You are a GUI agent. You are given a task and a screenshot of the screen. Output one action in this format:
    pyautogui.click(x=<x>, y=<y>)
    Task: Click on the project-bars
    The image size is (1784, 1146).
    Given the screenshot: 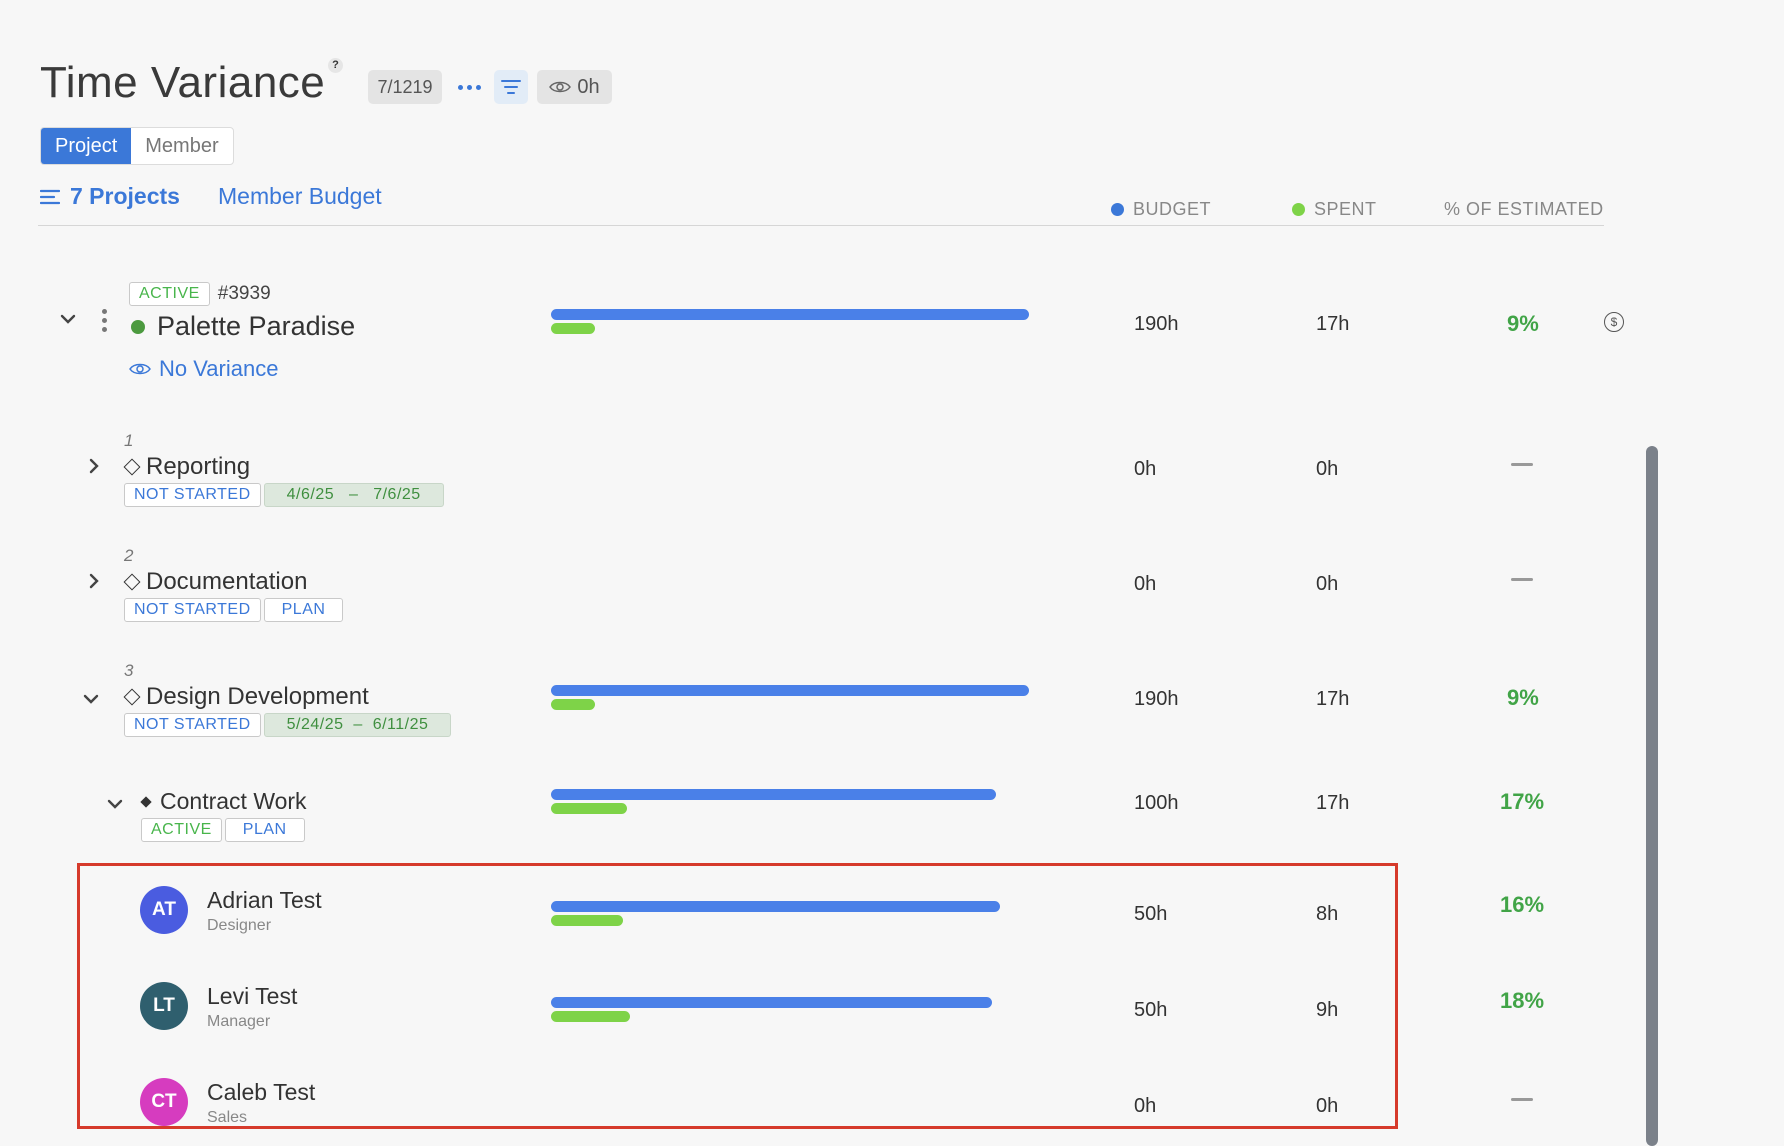 What is the action you would take?
    pyautogui.click(x=790, y=321)
    